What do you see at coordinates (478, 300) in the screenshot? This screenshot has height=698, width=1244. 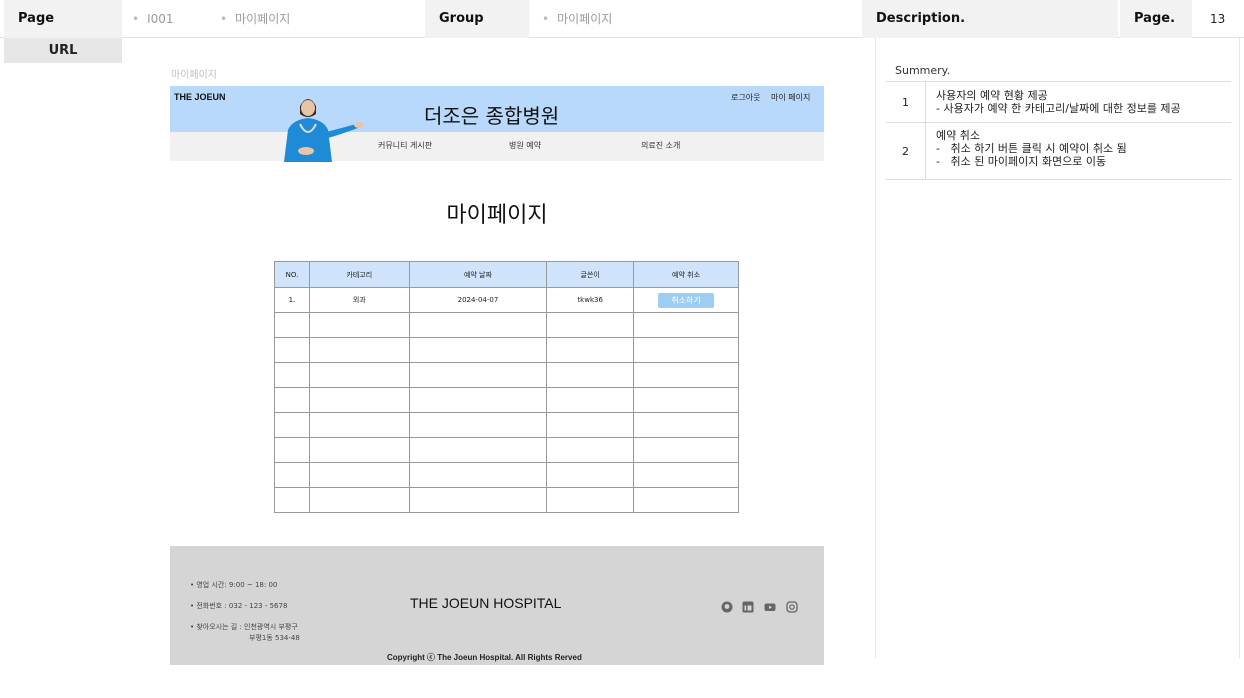 I see `cell-date: 2024-04-07` at bounding box center [478, 300].